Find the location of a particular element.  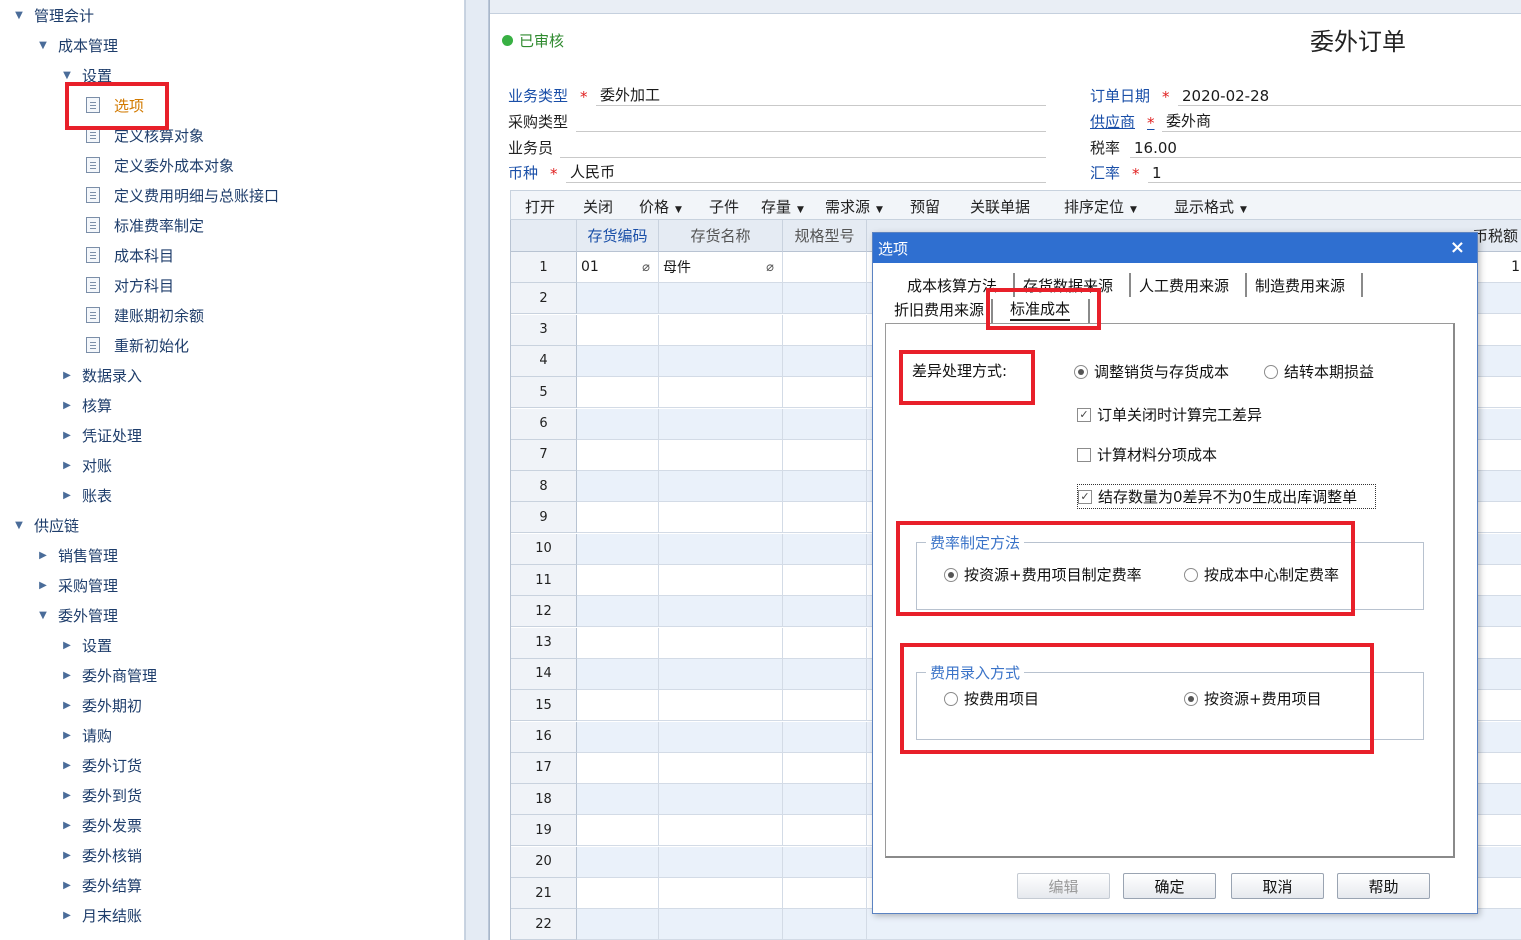

tree-item: ▼ 委外管理 is located at coordinates (77, 615).